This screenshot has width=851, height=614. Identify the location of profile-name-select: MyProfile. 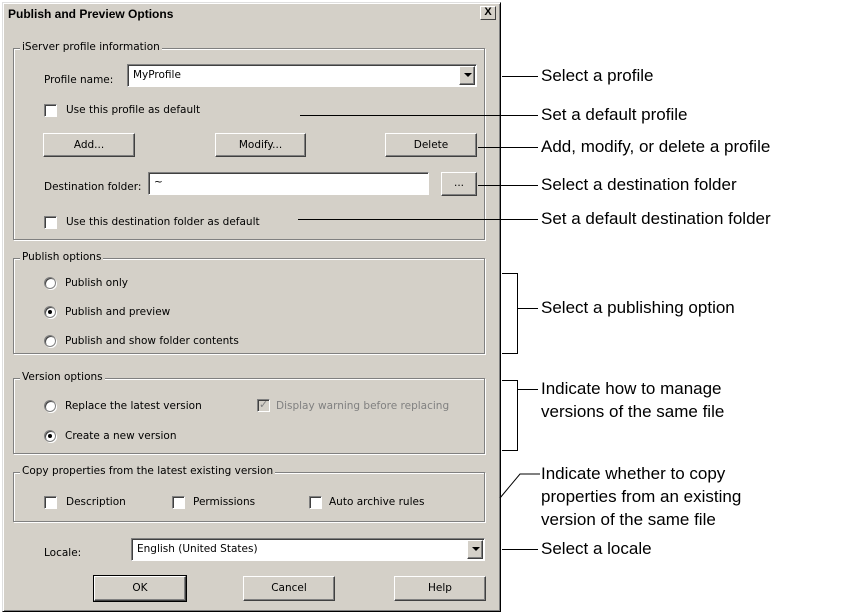
(302, 75).